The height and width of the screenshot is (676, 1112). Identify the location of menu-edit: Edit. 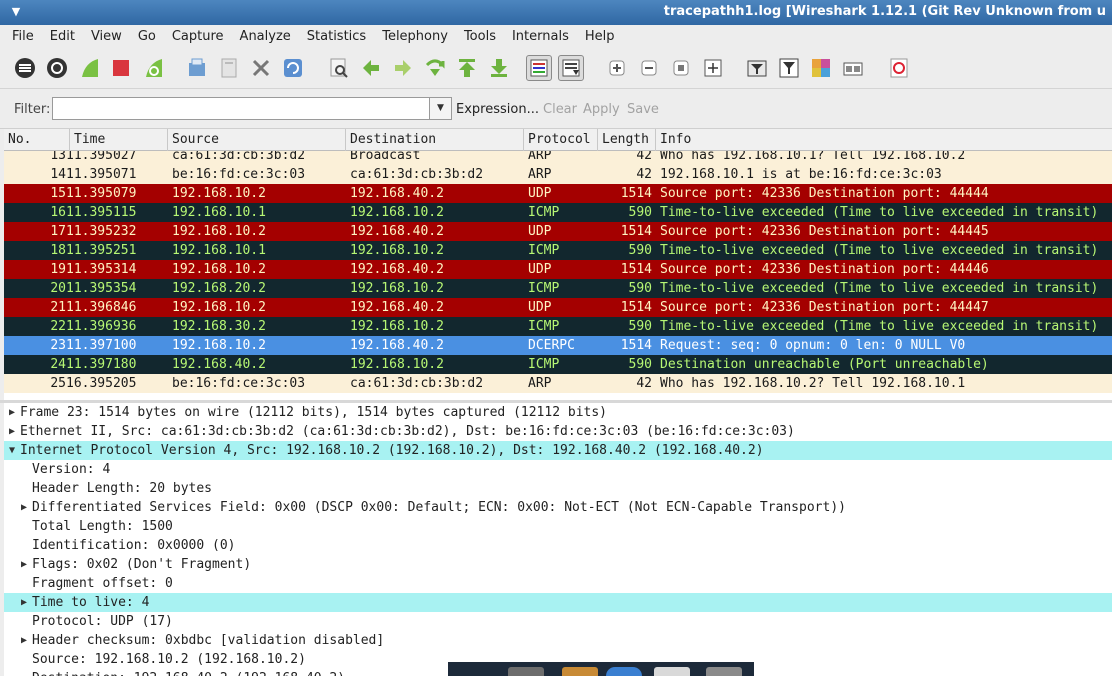
(62, 36).